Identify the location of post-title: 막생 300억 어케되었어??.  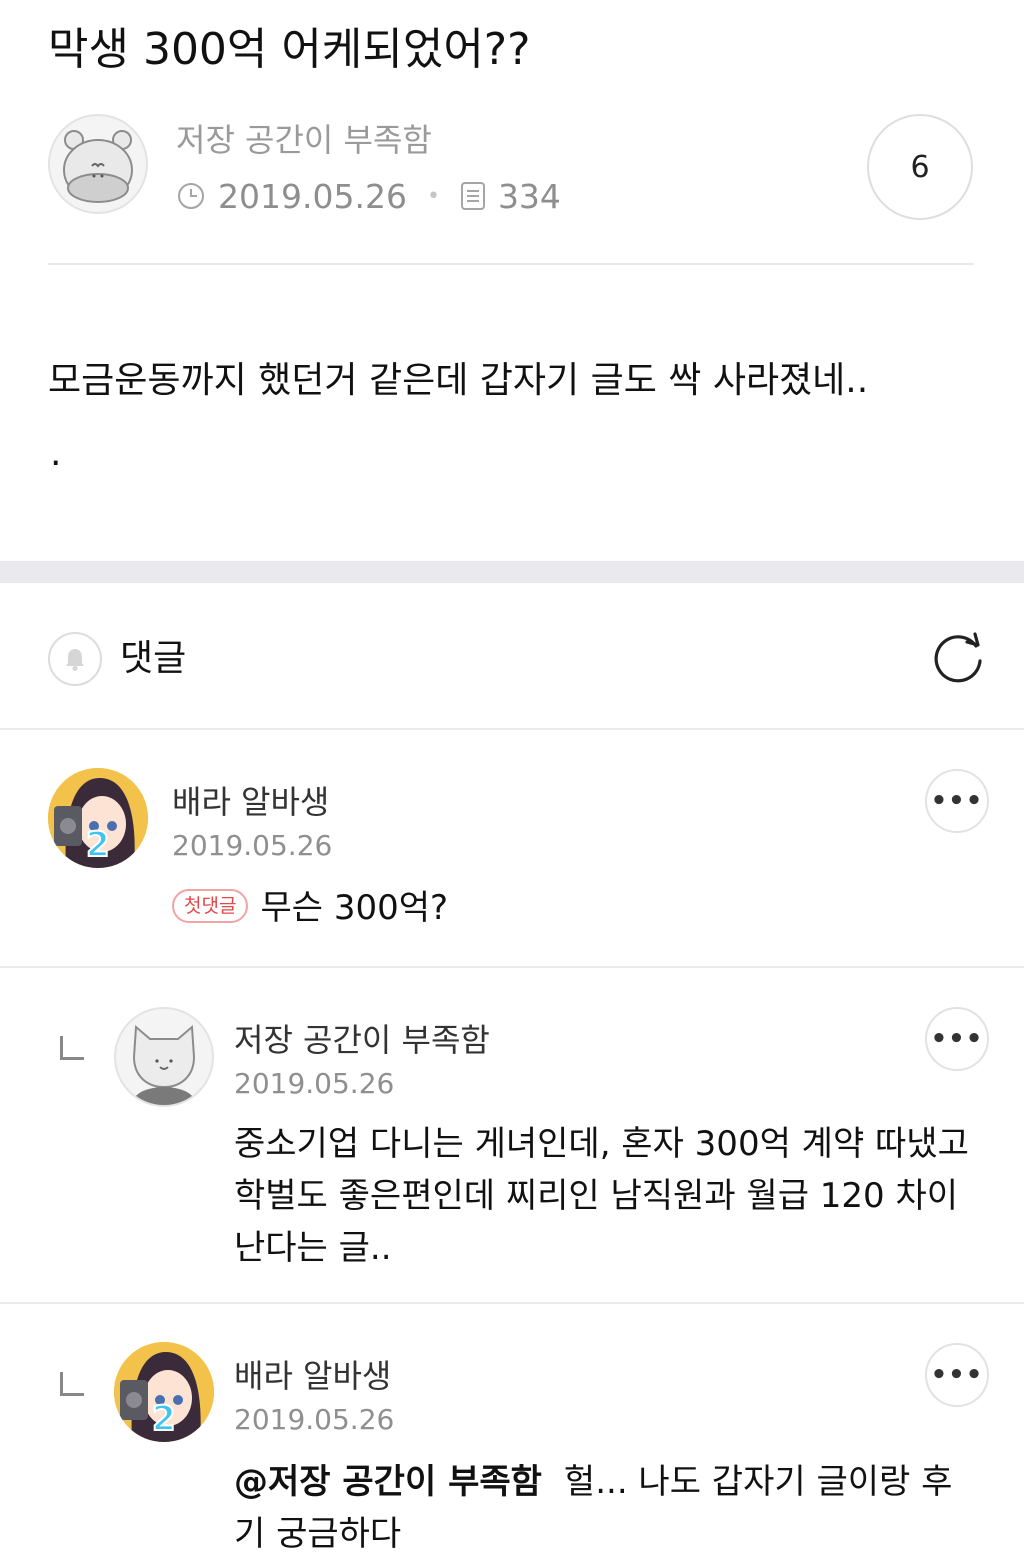
(289, 49).